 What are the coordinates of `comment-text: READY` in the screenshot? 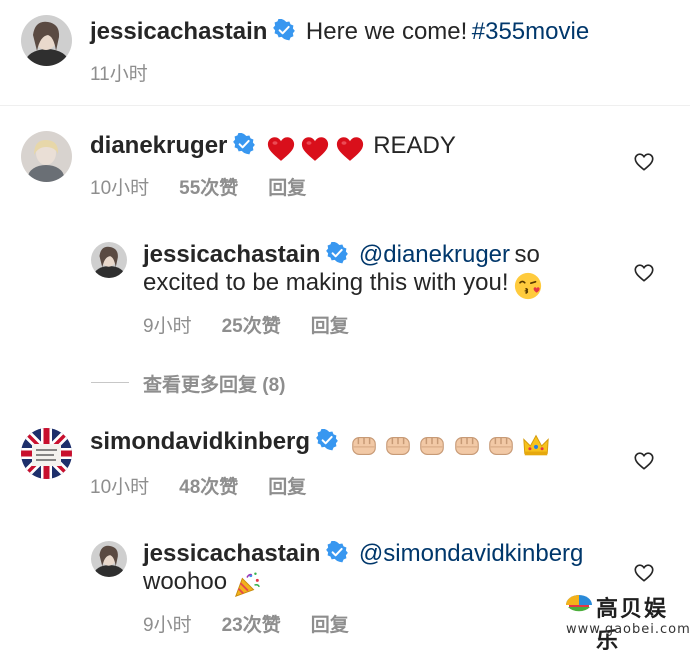 It's located at (414, 145).